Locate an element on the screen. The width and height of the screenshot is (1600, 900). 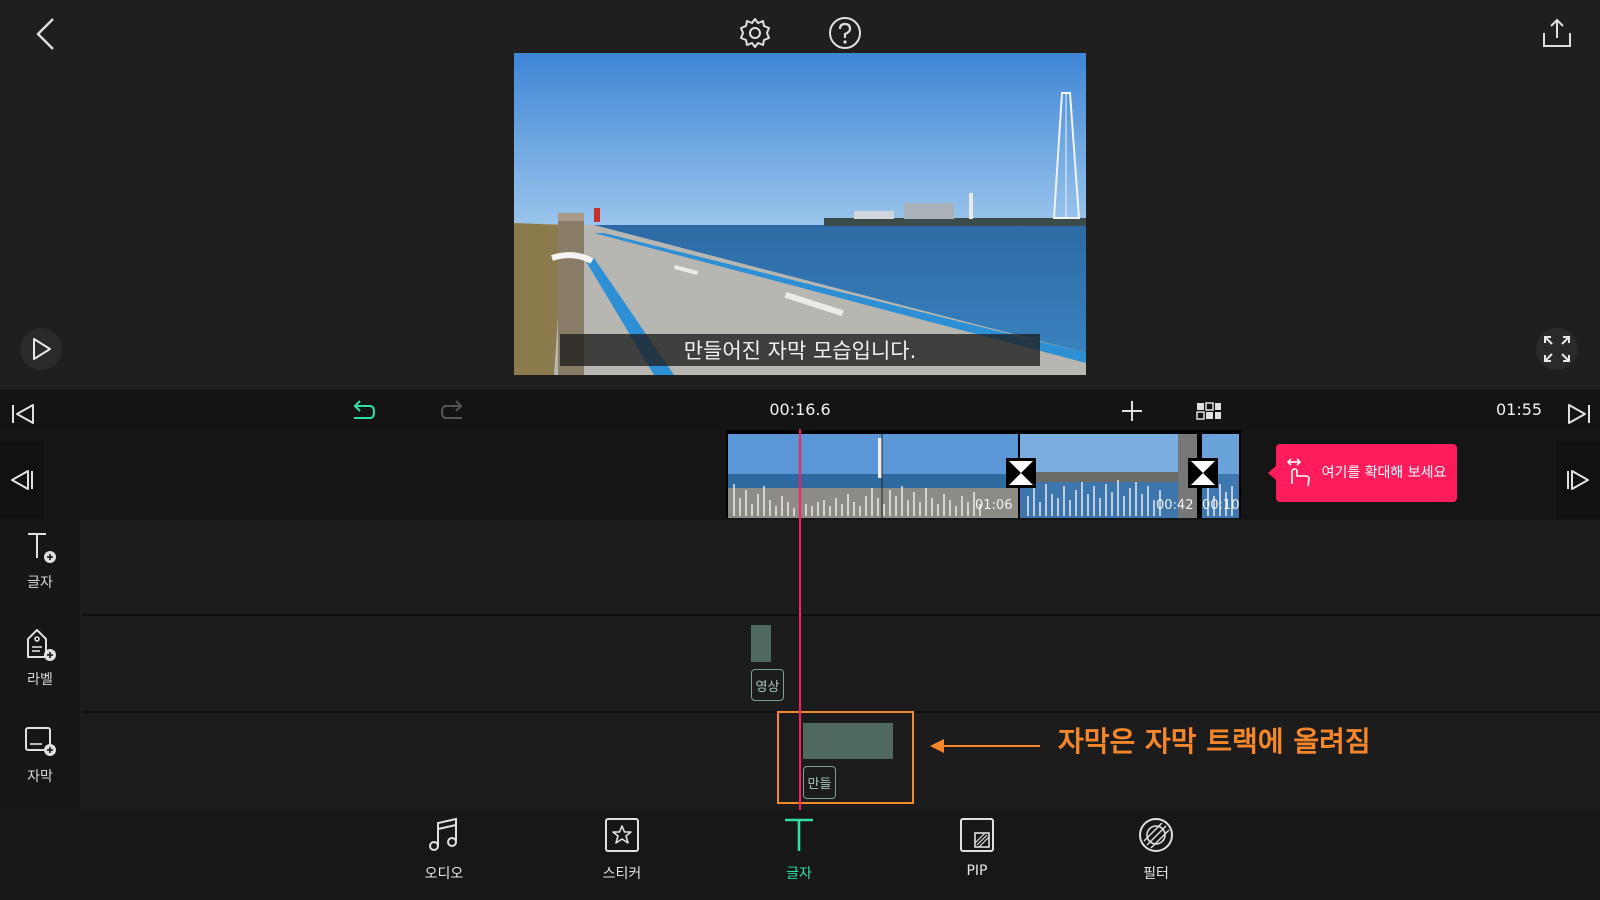
label-clip-tag: 영상 is located at coordinates (767, 685).